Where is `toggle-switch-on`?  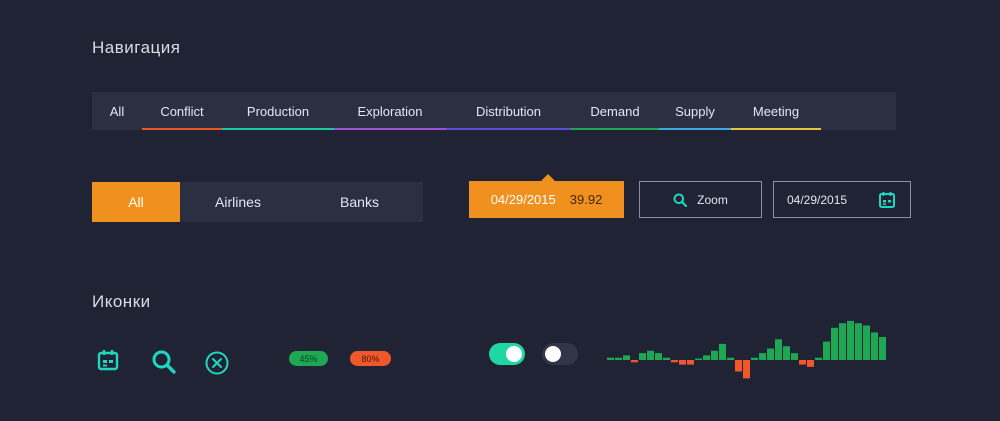 toggle-switch-on is located at coordinates (507, 354).